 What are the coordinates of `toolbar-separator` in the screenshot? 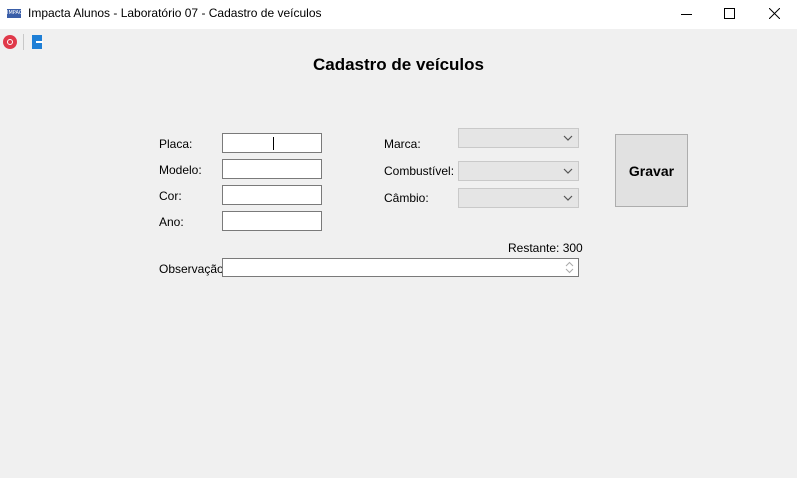 It's located at (23, 42).